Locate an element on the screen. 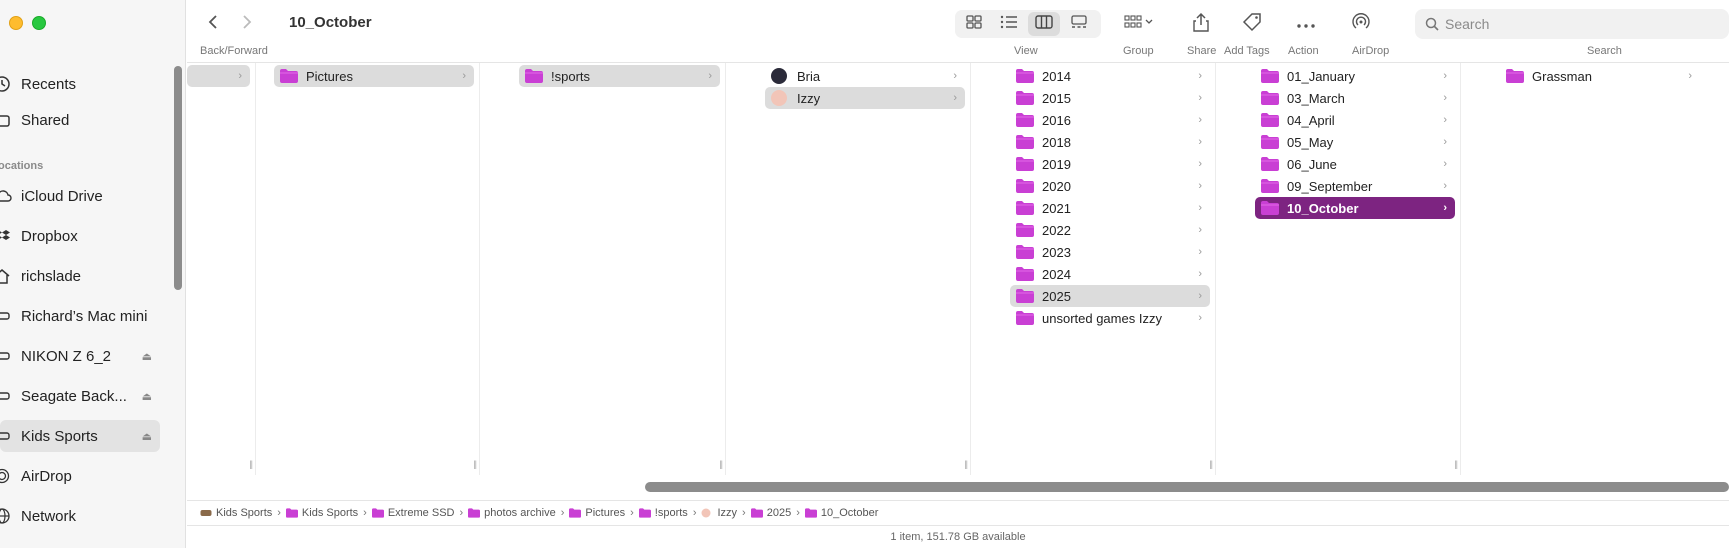  column-row: 04_April › is located at coordinates (1355, 120).